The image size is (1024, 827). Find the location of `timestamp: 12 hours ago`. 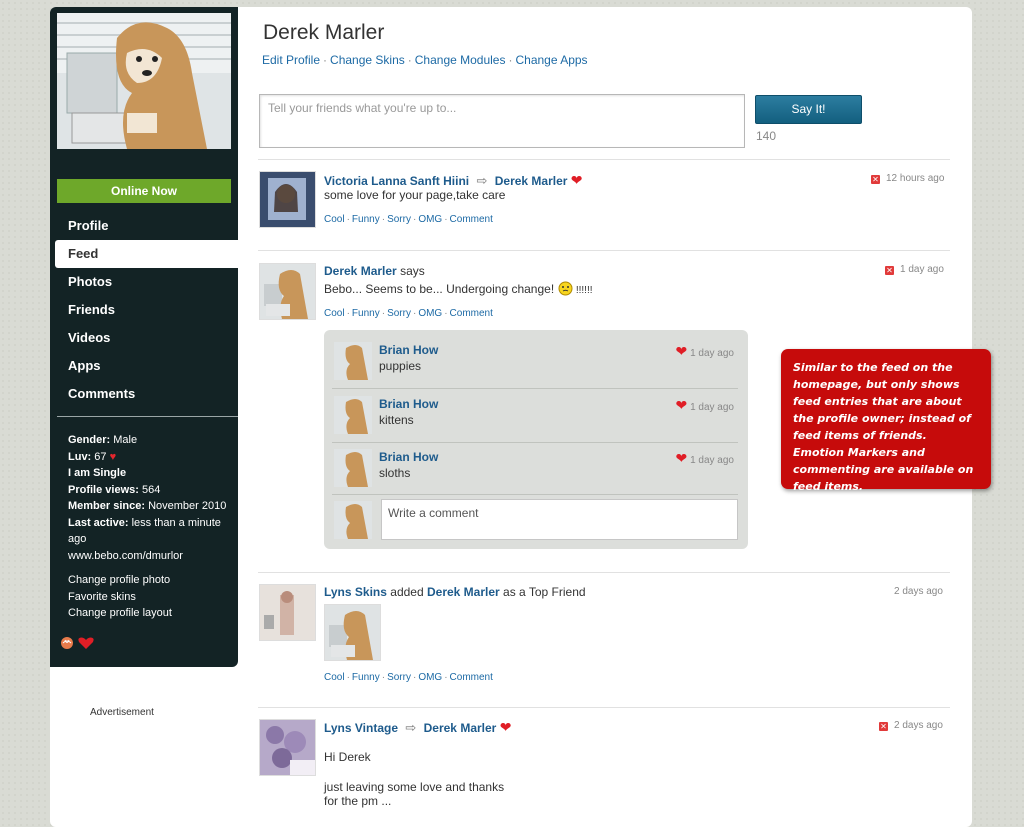

timestamp: 12 hours ago is located at coordinates (915, 178).